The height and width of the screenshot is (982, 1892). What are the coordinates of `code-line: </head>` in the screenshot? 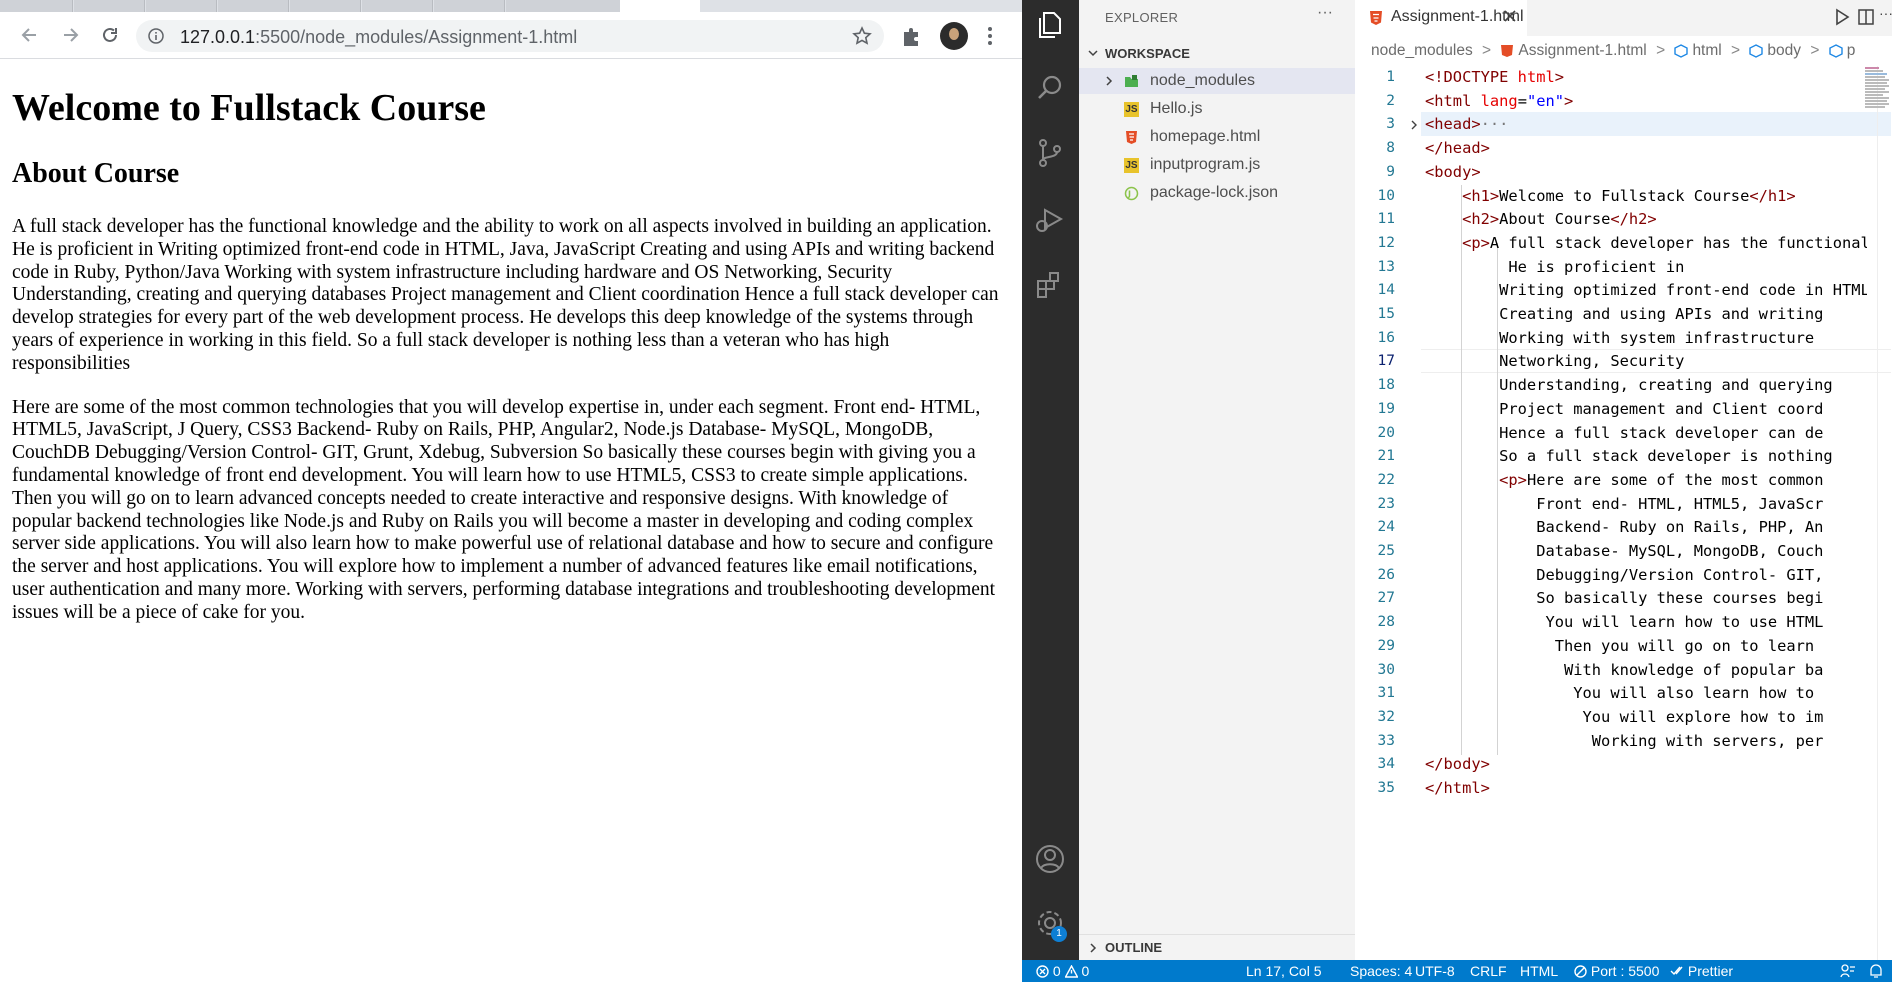 It's located at (1646, 149).